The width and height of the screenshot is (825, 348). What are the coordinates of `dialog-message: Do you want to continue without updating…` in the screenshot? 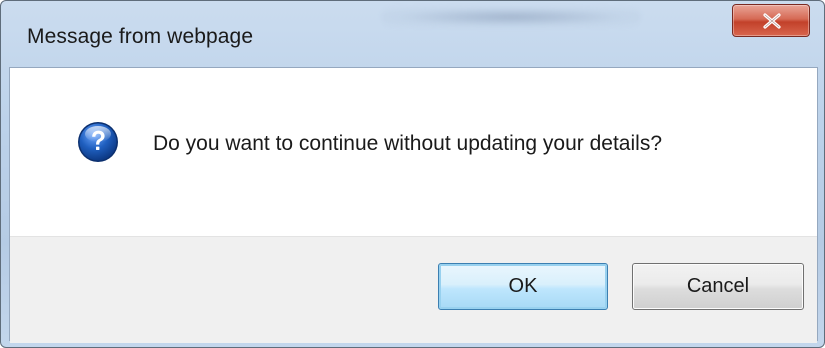 It's located at (407, 143).